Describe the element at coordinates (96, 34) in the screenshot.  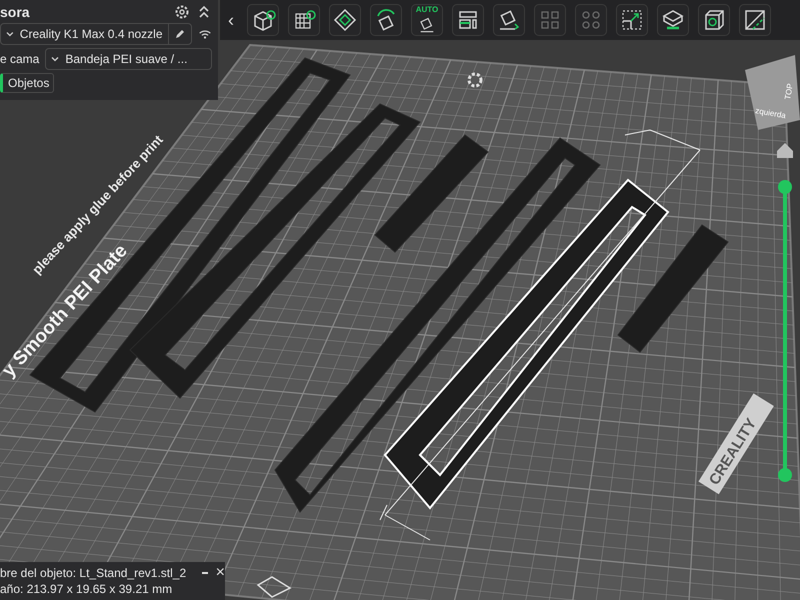
I see `printer-dropdown: Creality K1 Max 0.4 nozzle` at that location.